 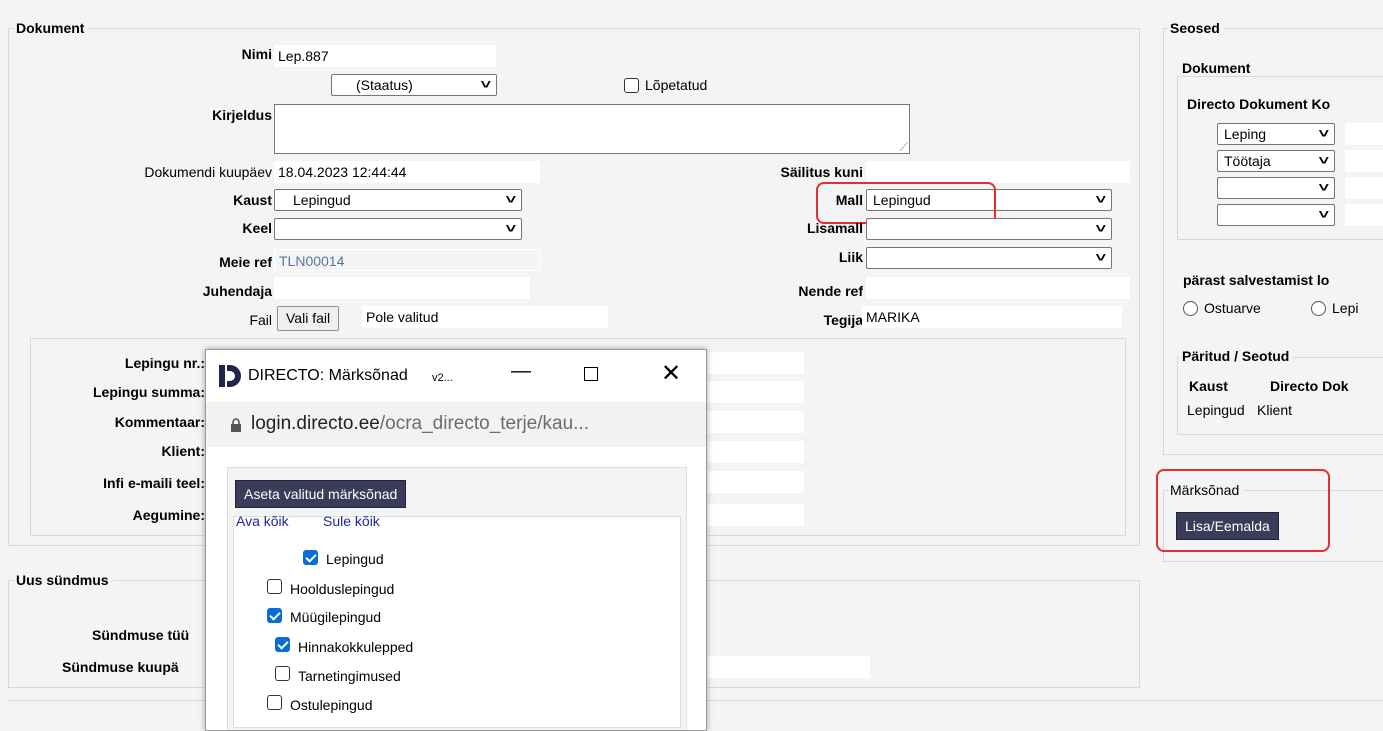 What do you see at coordinates (51, 28) in the screenshot?
I see `dokument-legend: Dokument` at bounding box center [51, 28].